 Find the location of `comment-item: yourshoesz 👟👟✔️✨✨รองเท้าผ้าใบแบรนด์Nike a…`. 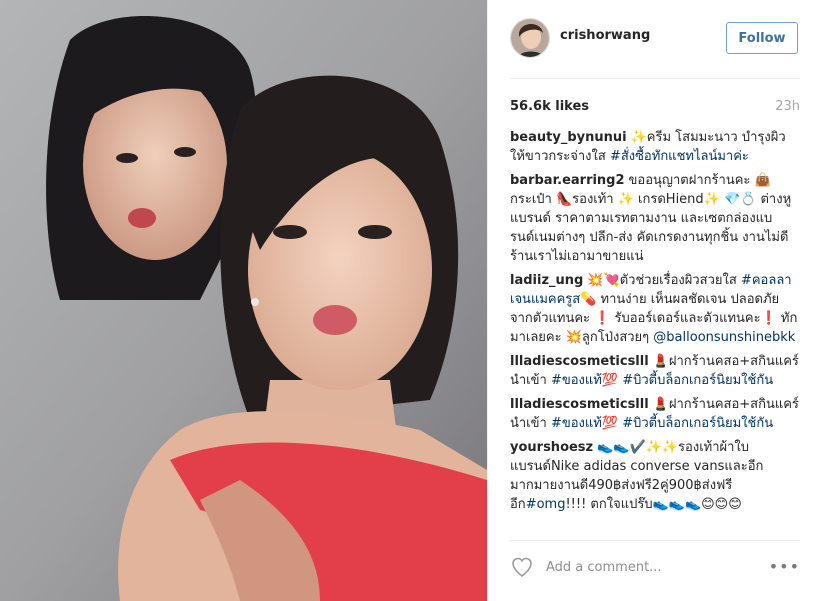

comment-item: yourshoesz 👟👟✔️✨✨รองเท้าผ้าใบแบรนด์Nike a… is located at coordinates (655, 476).